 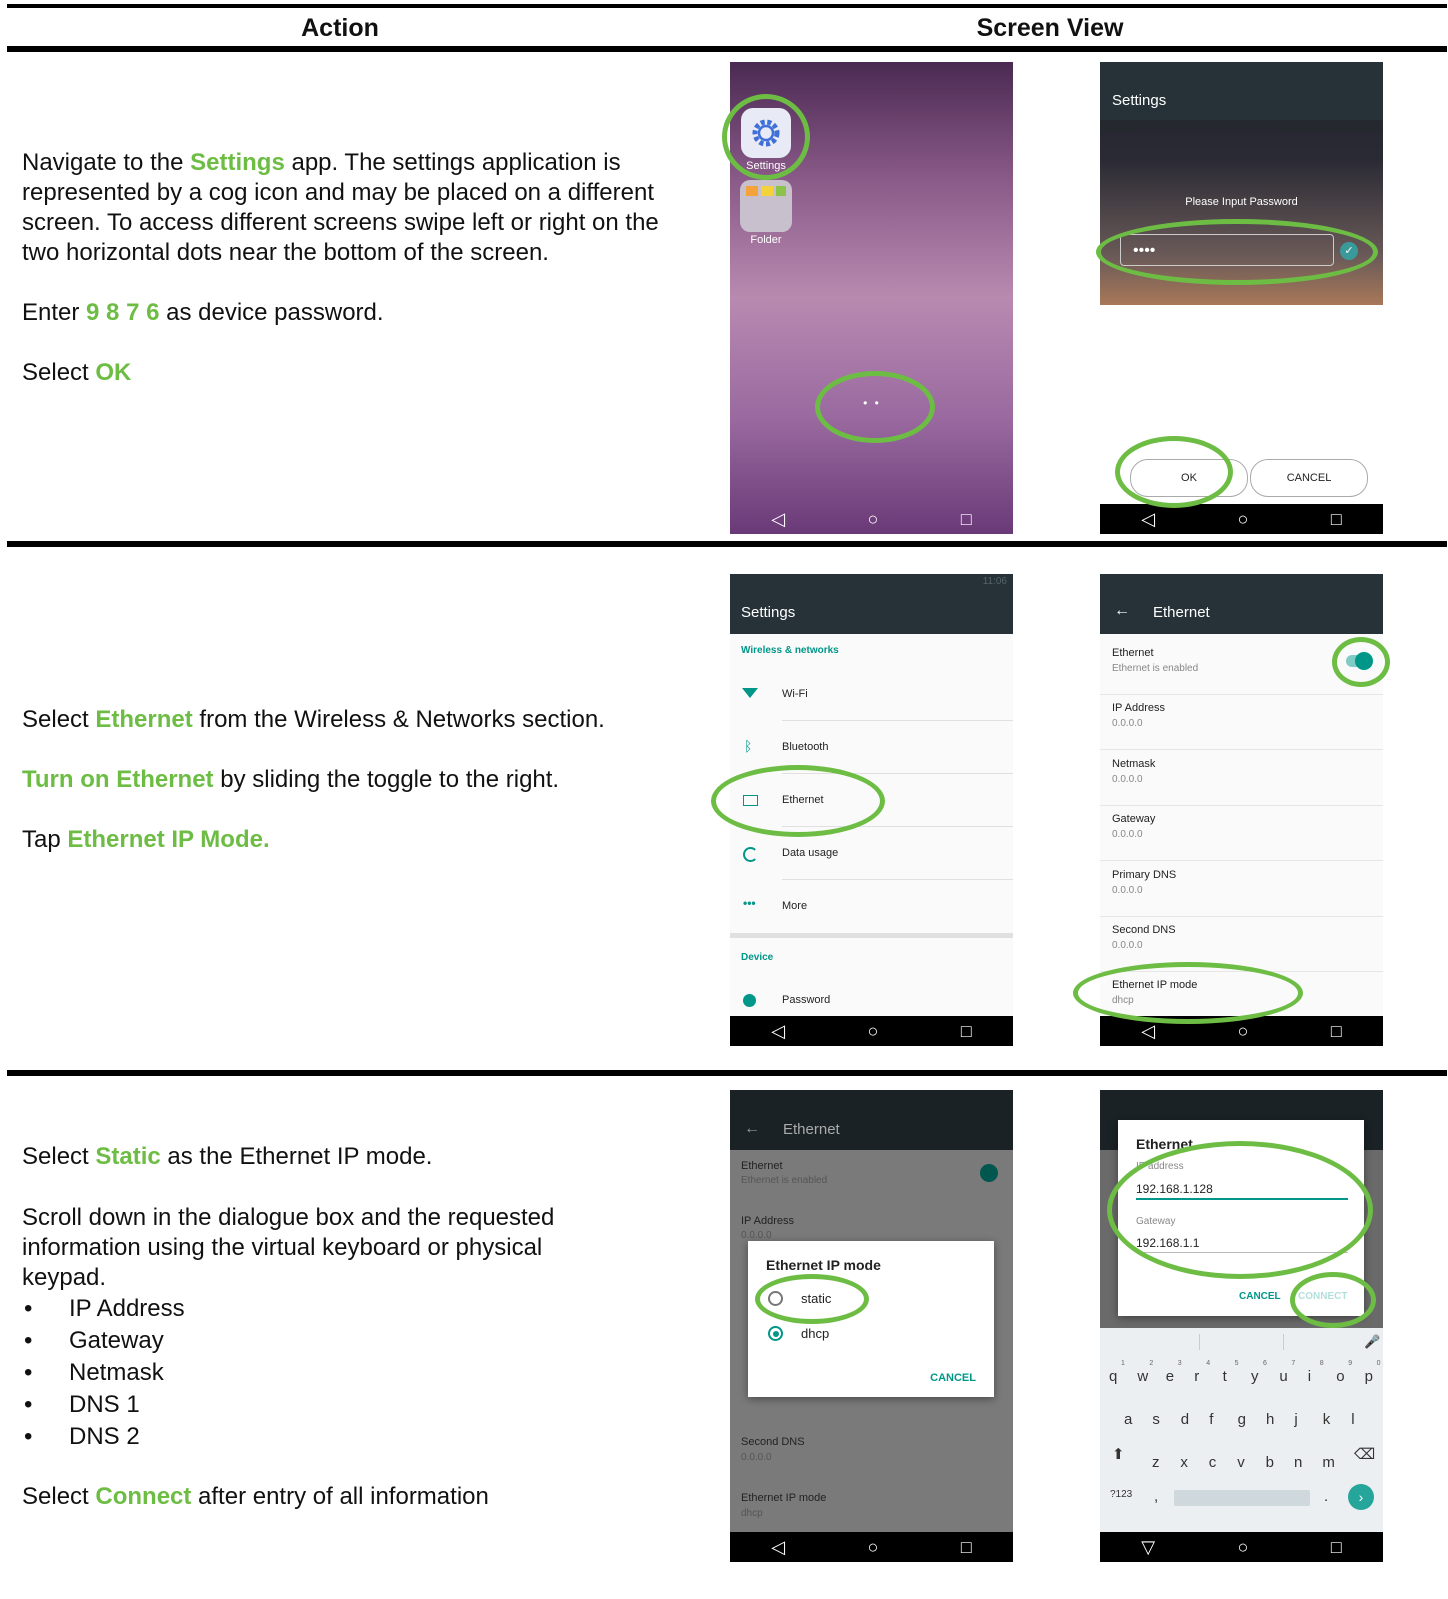 What do you see at coordinates (1352, 1419) in the screenshot?
I see `key: l` at bounding box center [1352, 1419].